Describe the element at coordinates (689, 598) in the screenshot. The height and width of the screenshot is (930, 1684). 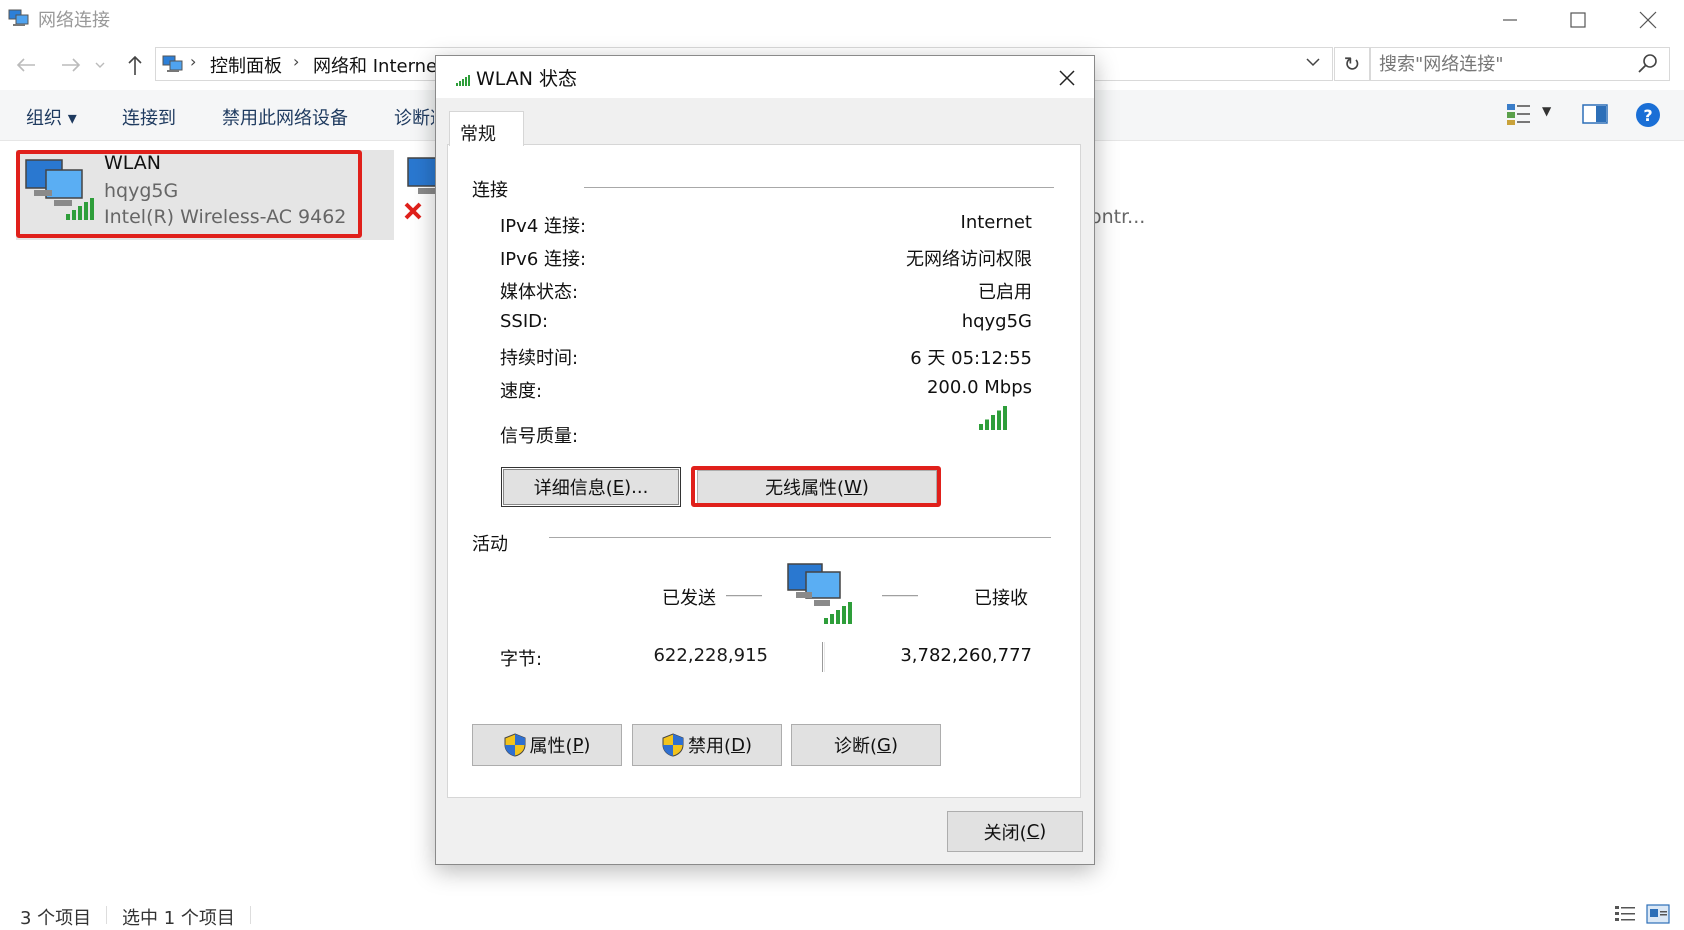
I see `sent-label: 已发送` at that location.